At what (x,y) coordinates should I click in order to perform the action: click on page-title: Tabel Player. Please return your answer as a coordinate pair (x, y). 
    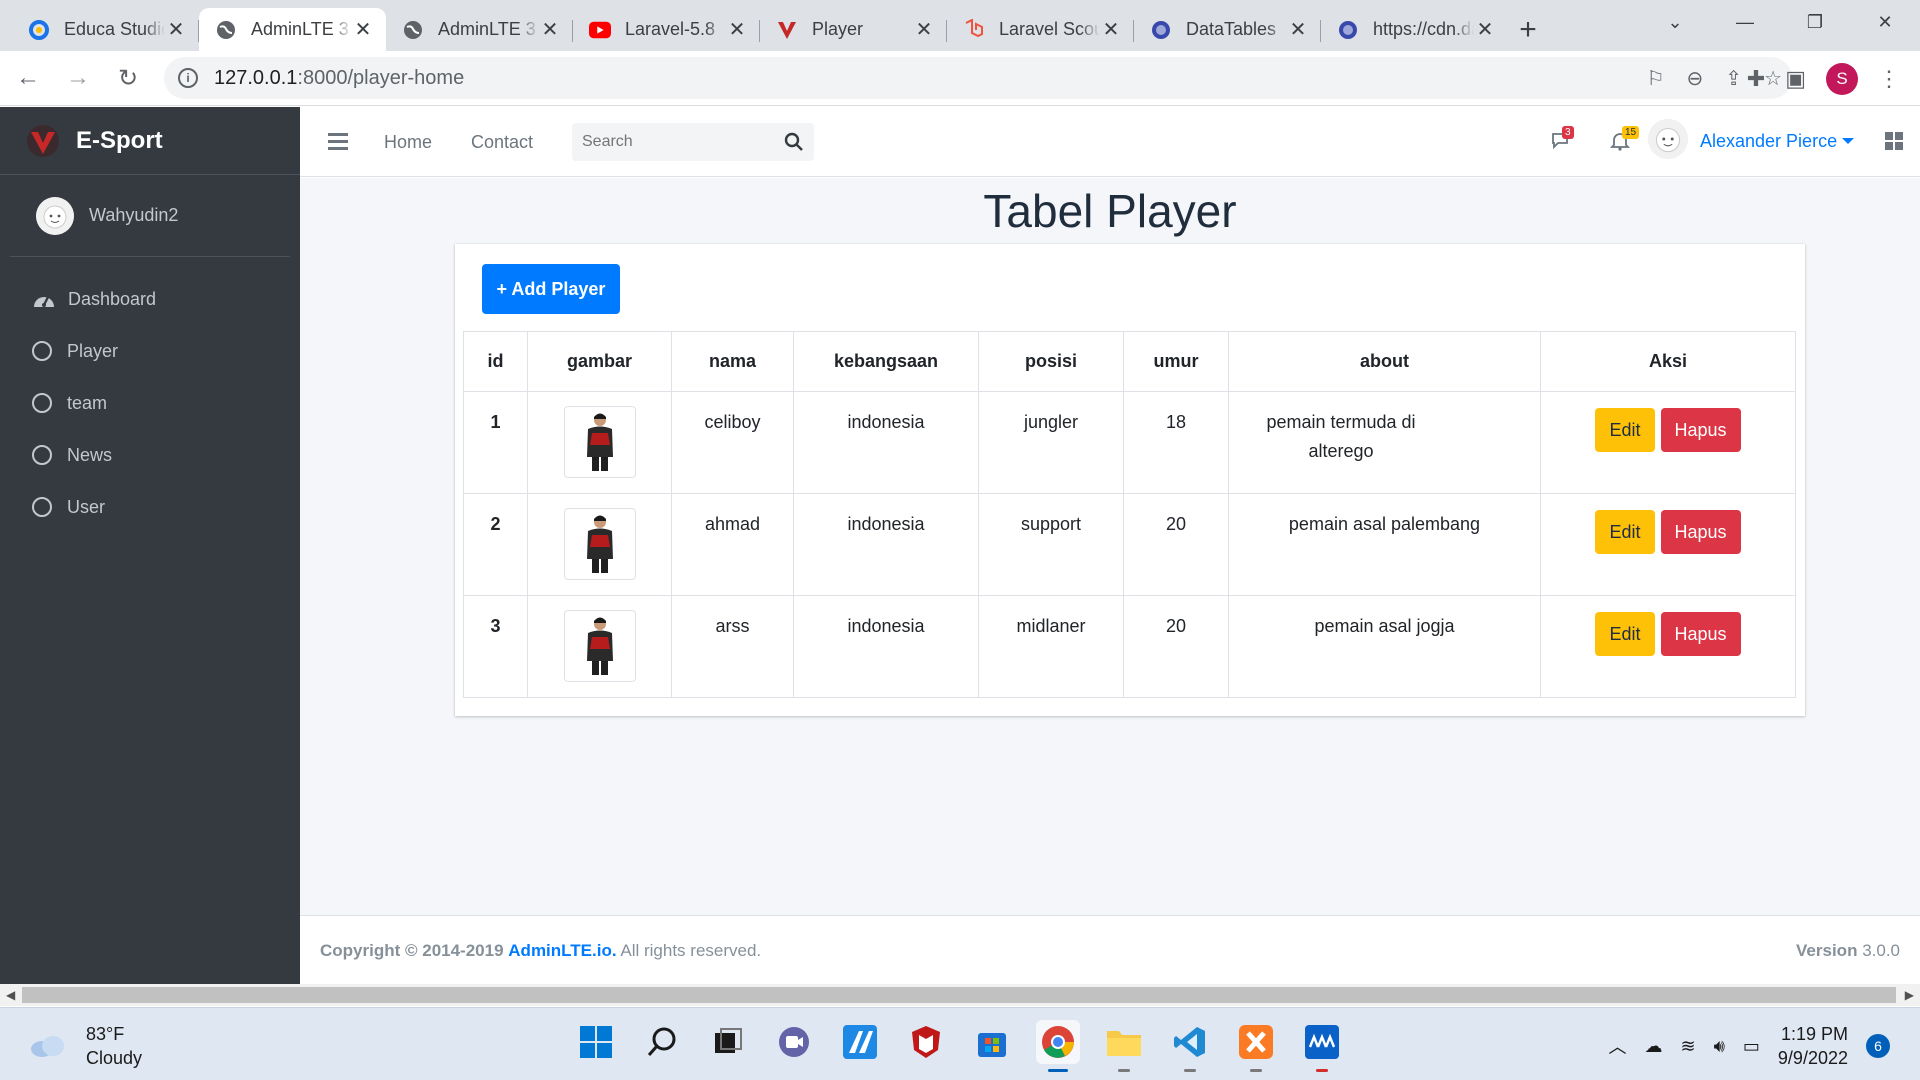
    Looking at the image, I should click on (1110, 211).